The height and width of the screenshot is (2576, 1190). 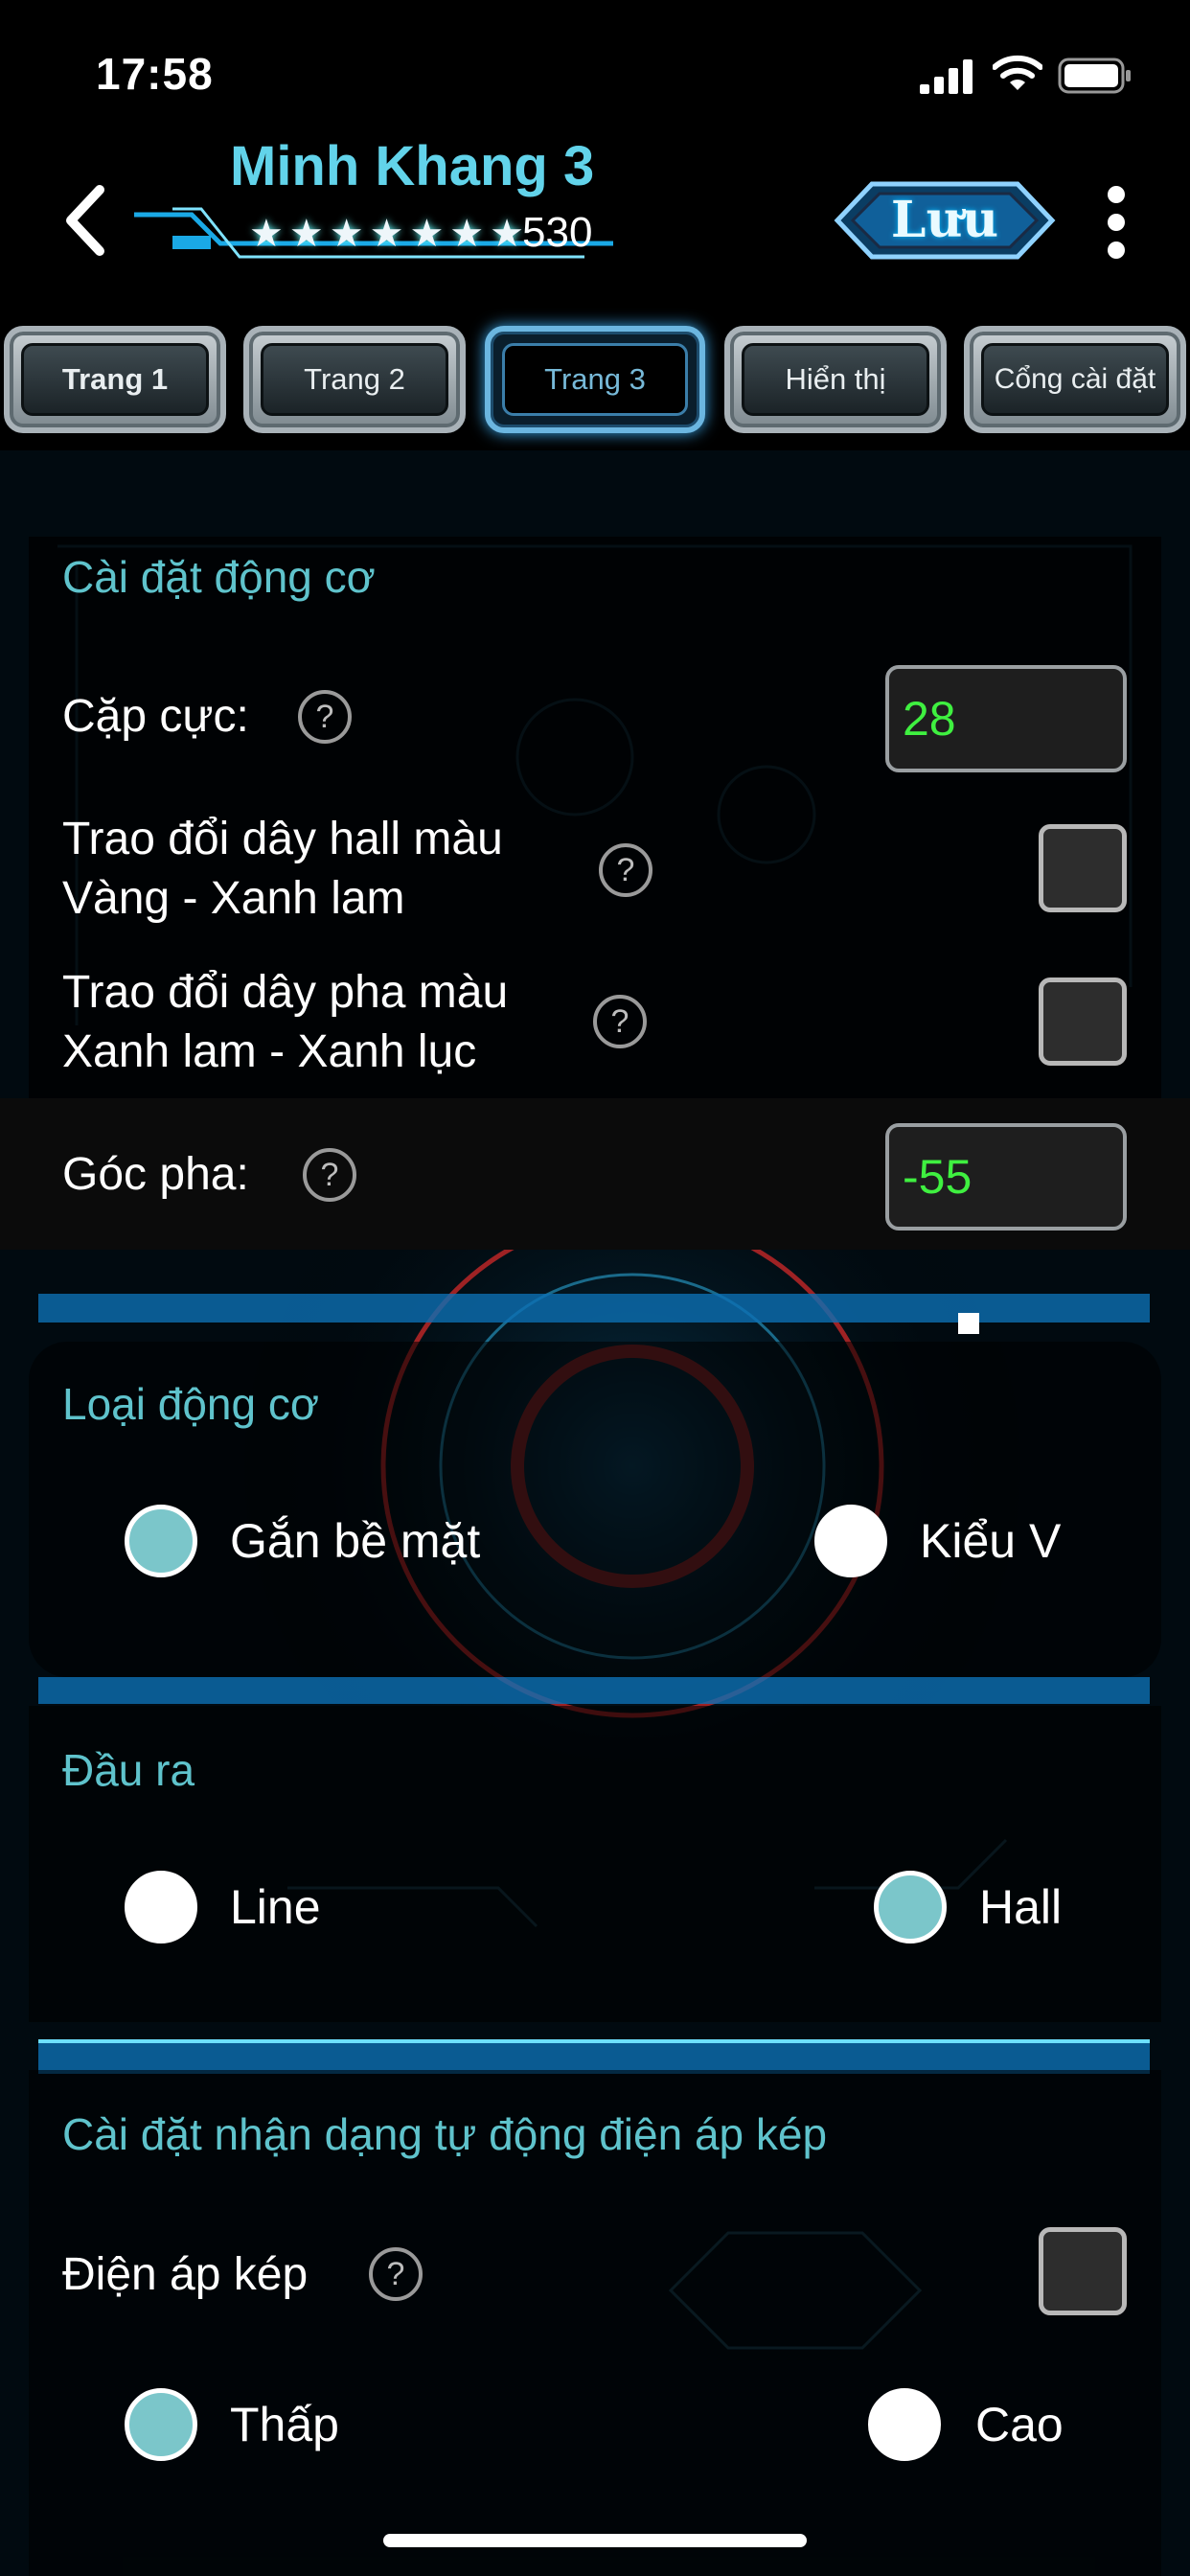 What do you see at coordinates (595, 2540) in the screenshot?
I see `home-indicator` at bounding box center [595, 2540].